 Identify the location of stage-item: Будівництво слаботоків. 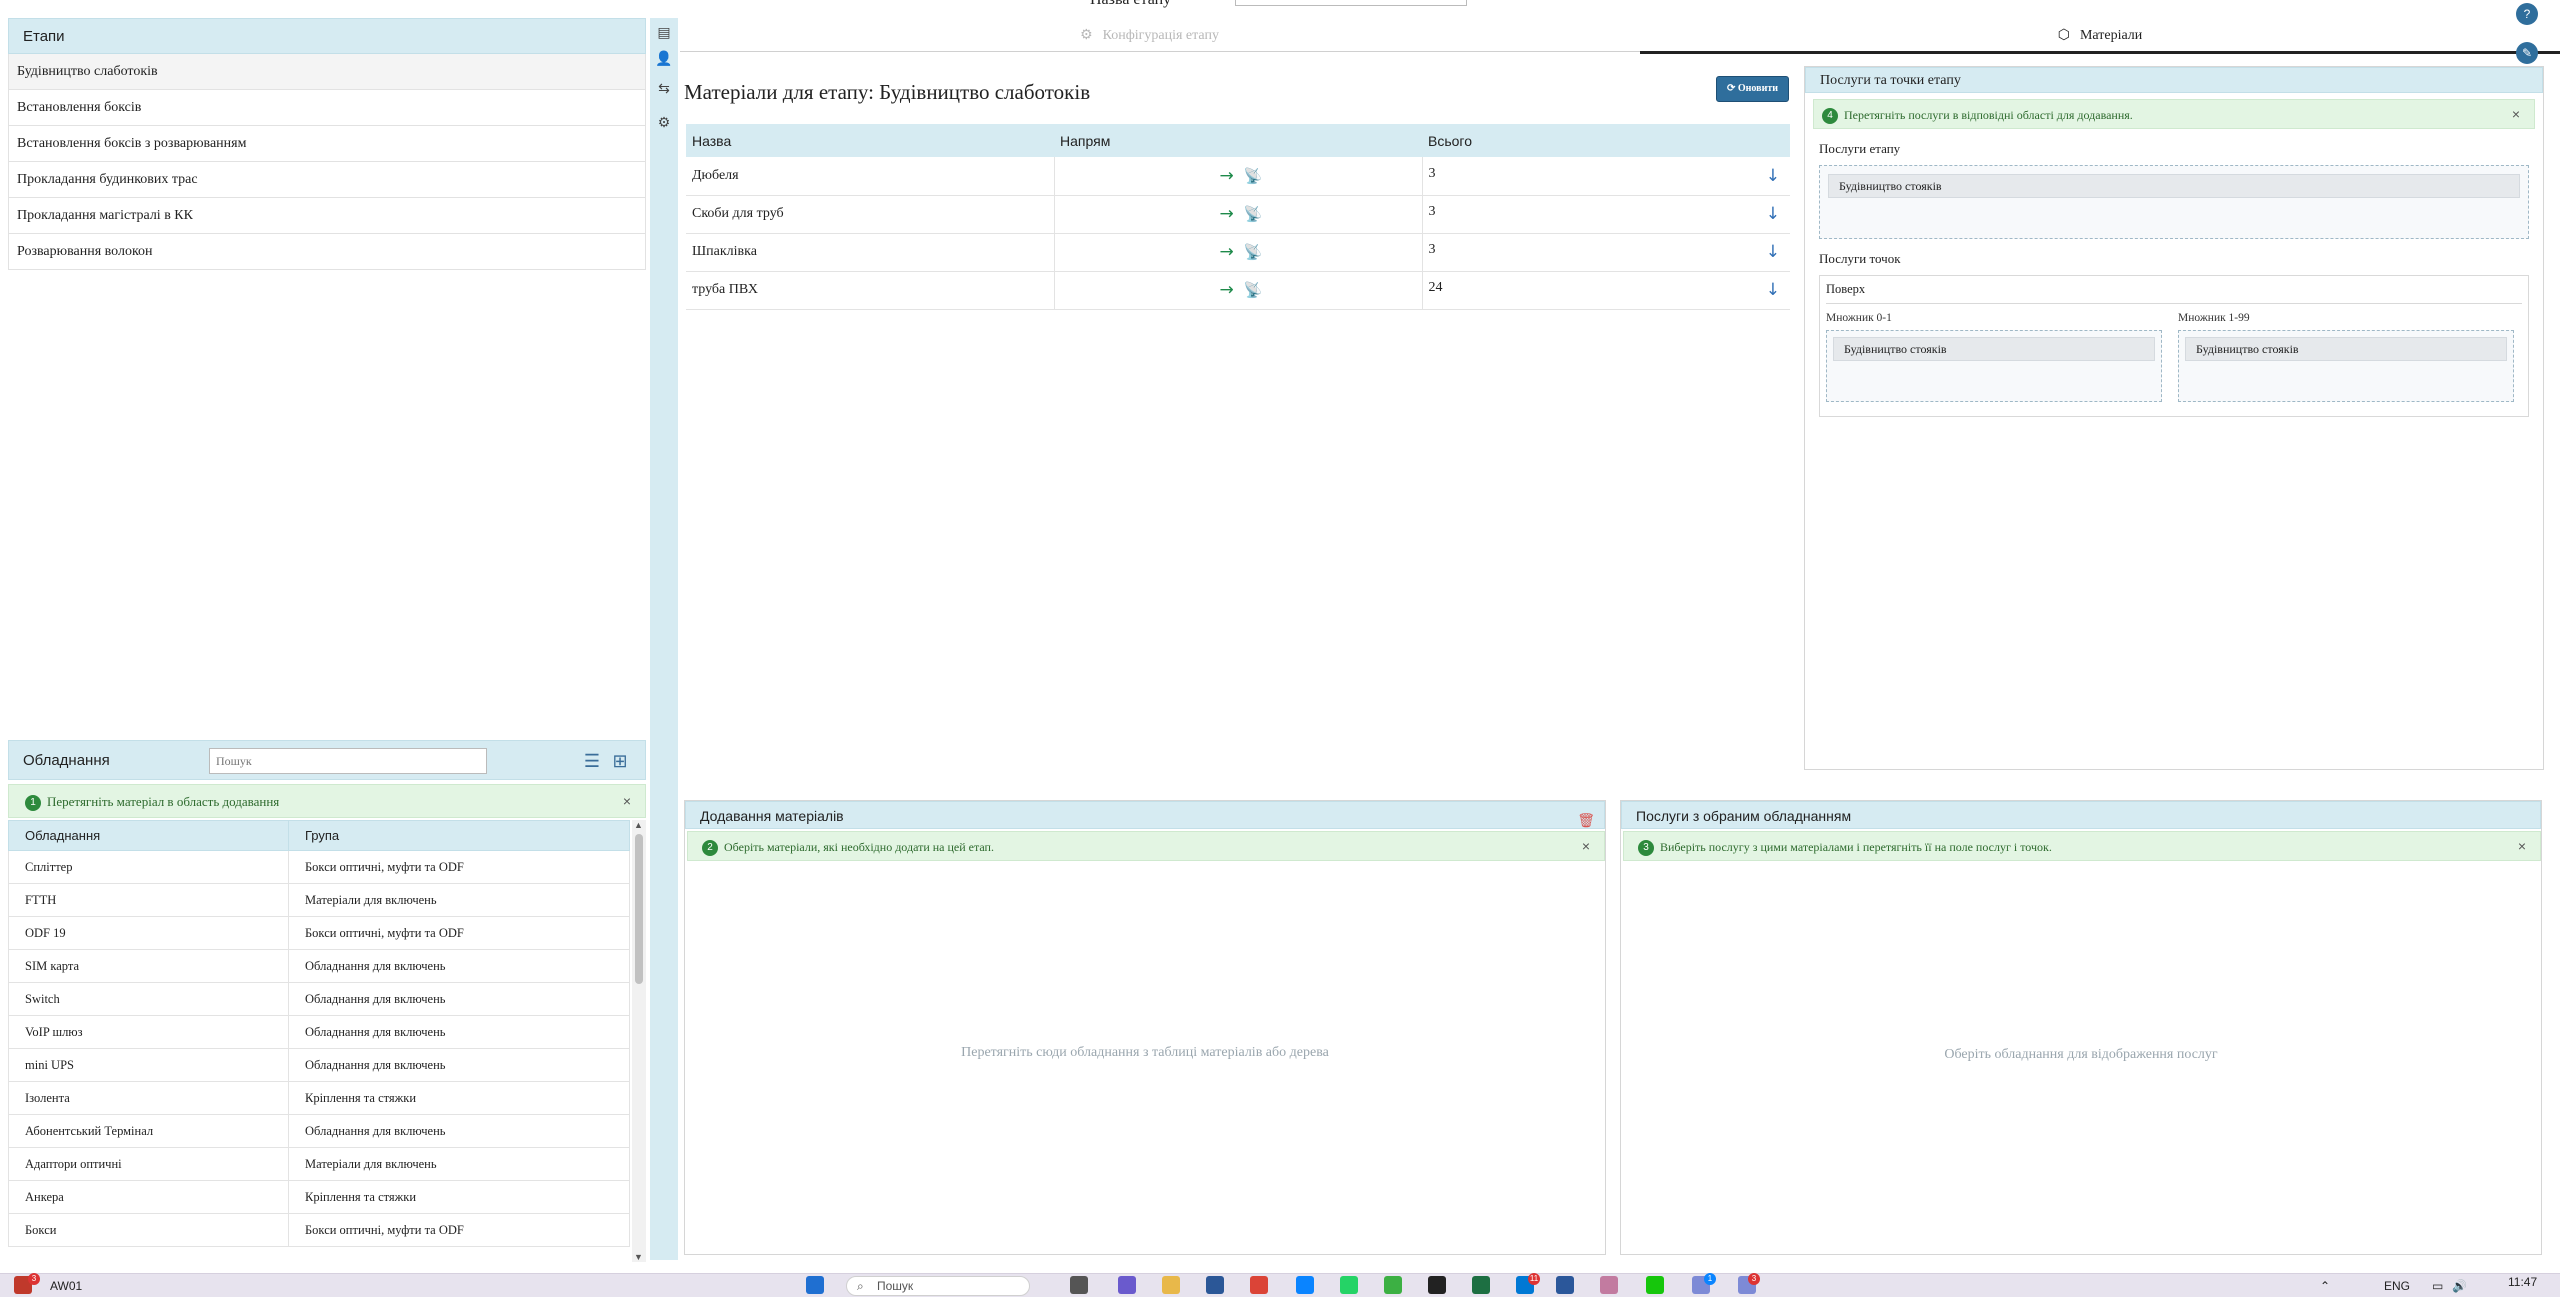
(327, 72).